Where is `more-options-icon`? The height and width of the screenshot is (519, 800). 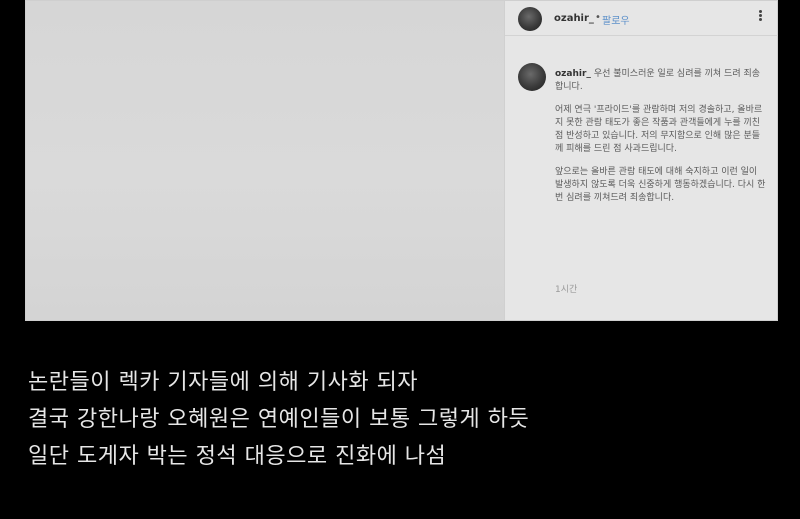 more-options-icon is located at coordinates (760, 16).